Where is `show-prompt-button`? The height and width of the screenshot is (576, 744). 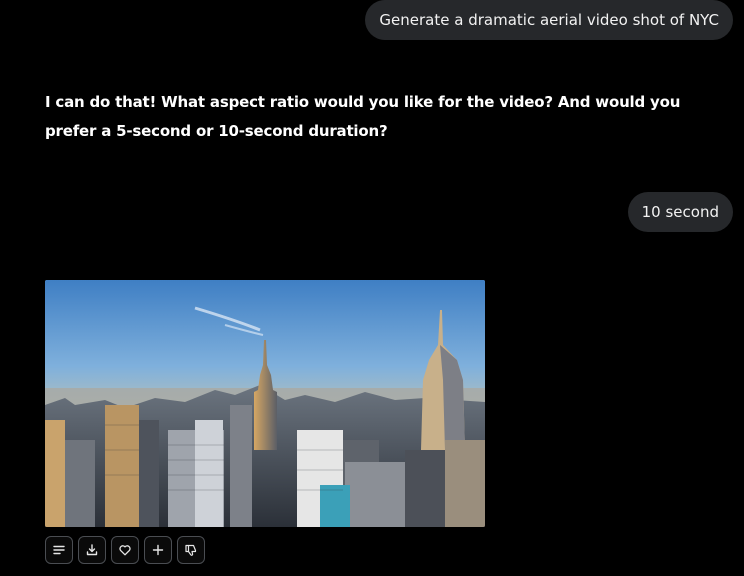 show-prompt-button is located at coordinates (59, 550).